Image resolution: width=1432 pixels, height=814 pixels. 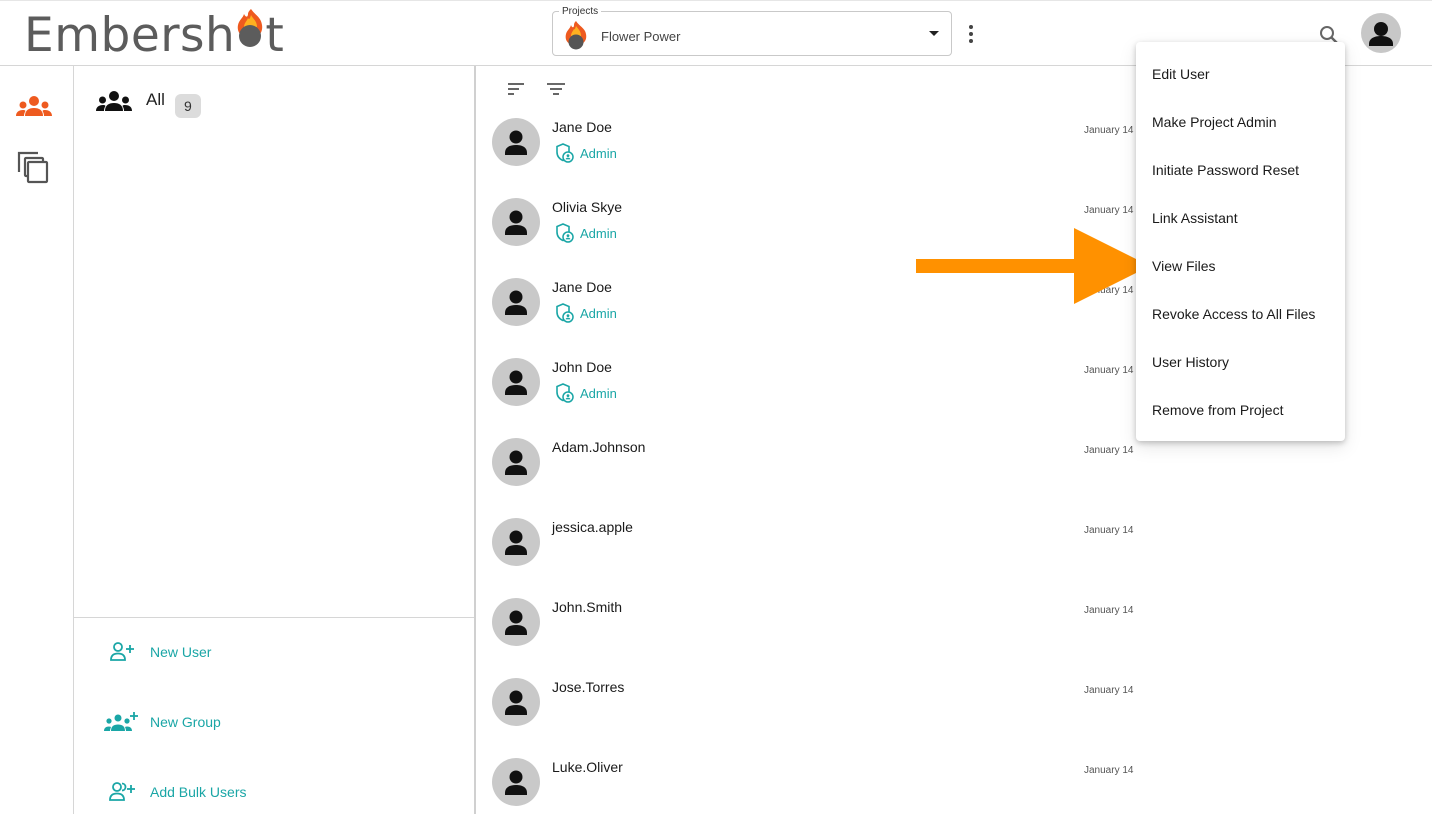 What do you see at coordinates (198, 792) in the screenshot?
I see `add-bulk-users-label: Add Bulk Users` at bounding box center [198, 792].